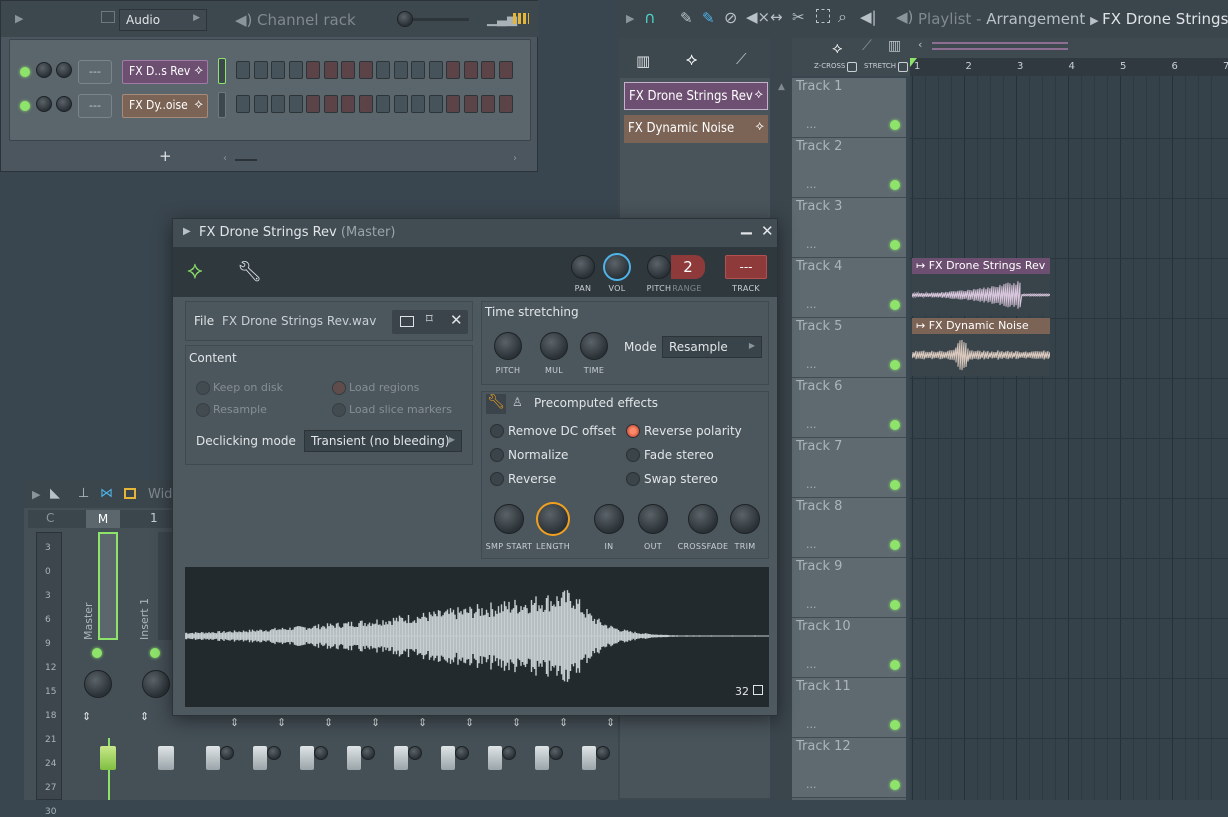  I want to click on piano-roll-toggle-icon, so click(521, 18).